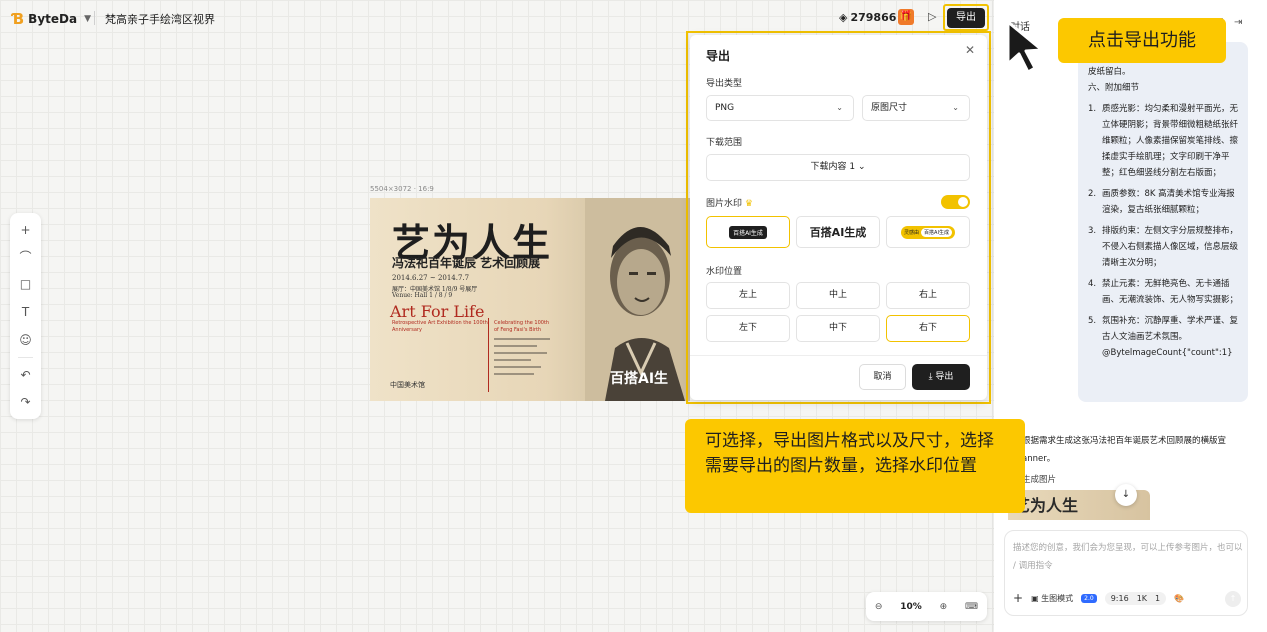 This screenshot has width=1267, height=632. I want to click on image-meta: 5504×3072 · 16:9, so click(402, 189).